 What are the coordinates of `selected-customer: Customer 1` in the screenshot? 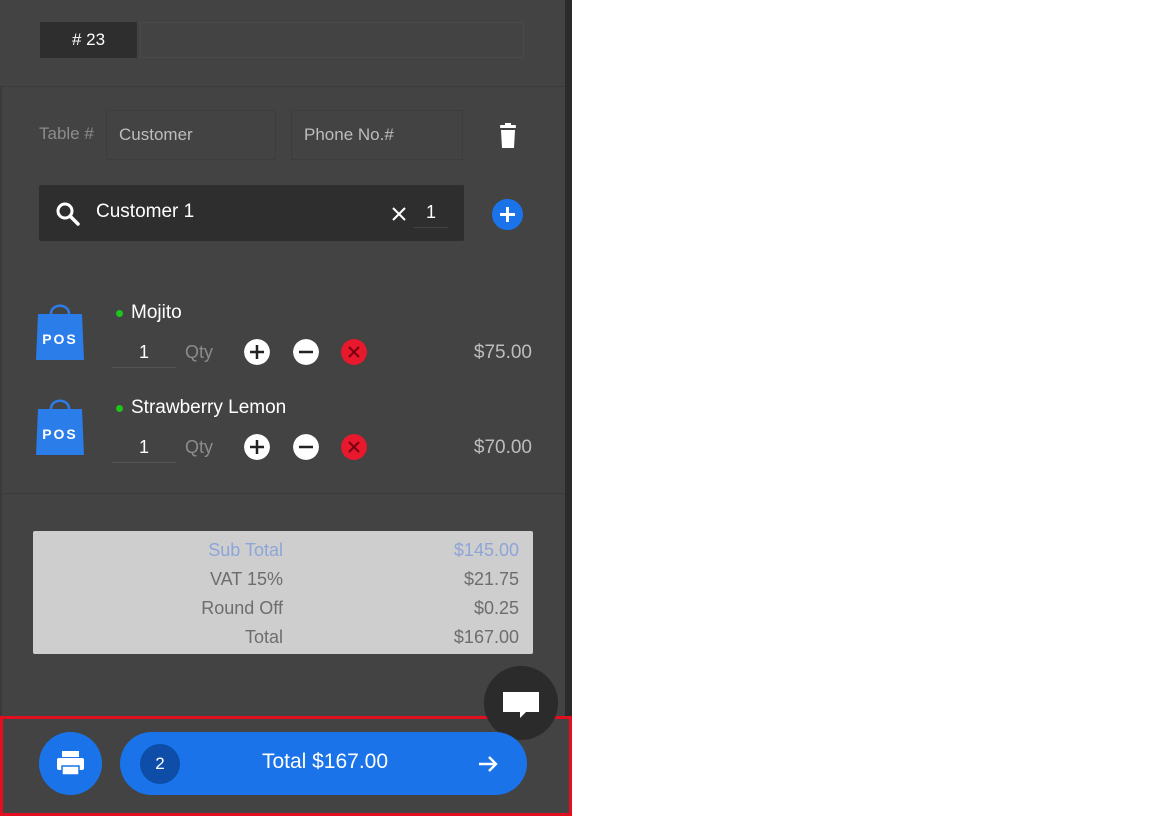 It's located at (145, 212).